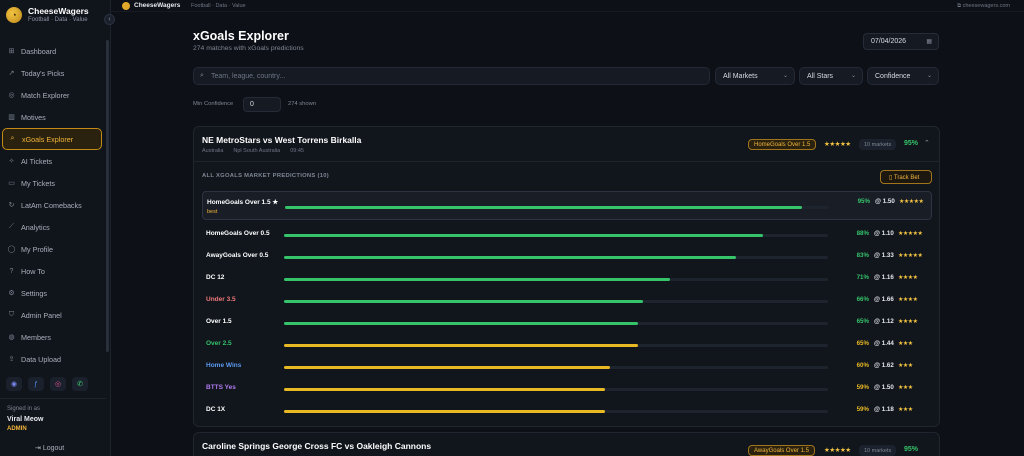 This screenshot has width=1024, height=456. I want to click on sidebar-item-label: LatAm Comebacks, so click(51, 205).